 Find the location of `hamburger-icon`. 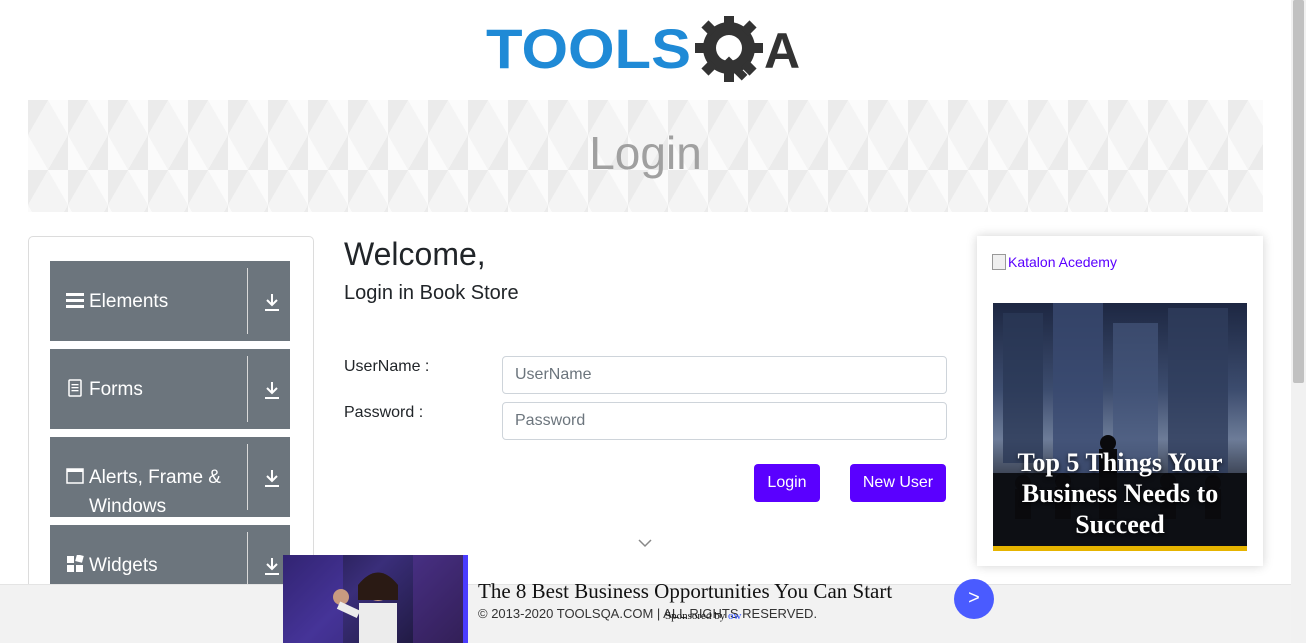

hamburger-icon is located at coordinates (75, 300).